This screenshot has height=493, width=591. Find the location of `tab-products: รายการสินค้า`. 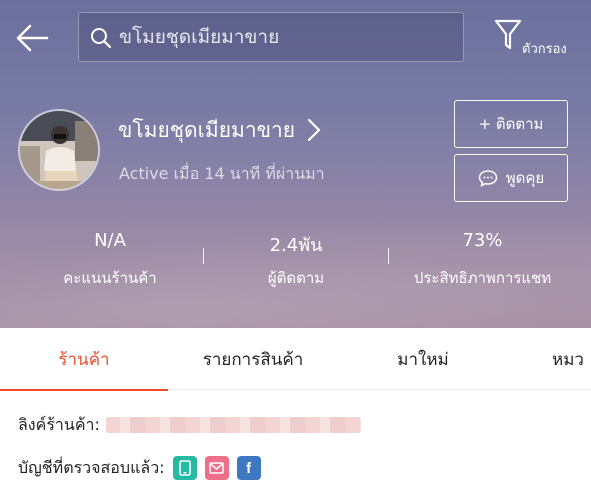

tab-products: รายการสินค้า is located at coordinates (253, 359).